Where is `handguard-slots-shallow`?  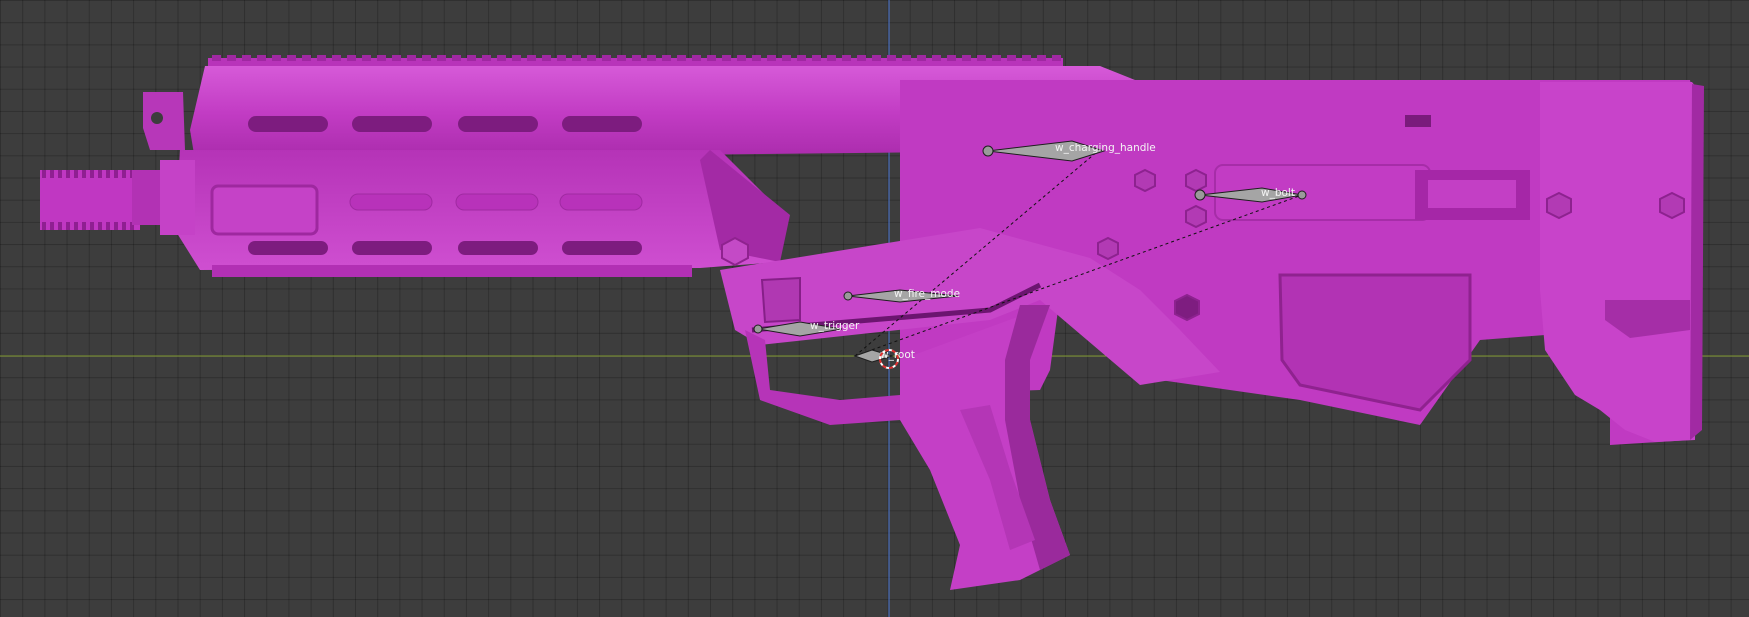
handguard-slots-shallow is located at coordinates (496, 202).